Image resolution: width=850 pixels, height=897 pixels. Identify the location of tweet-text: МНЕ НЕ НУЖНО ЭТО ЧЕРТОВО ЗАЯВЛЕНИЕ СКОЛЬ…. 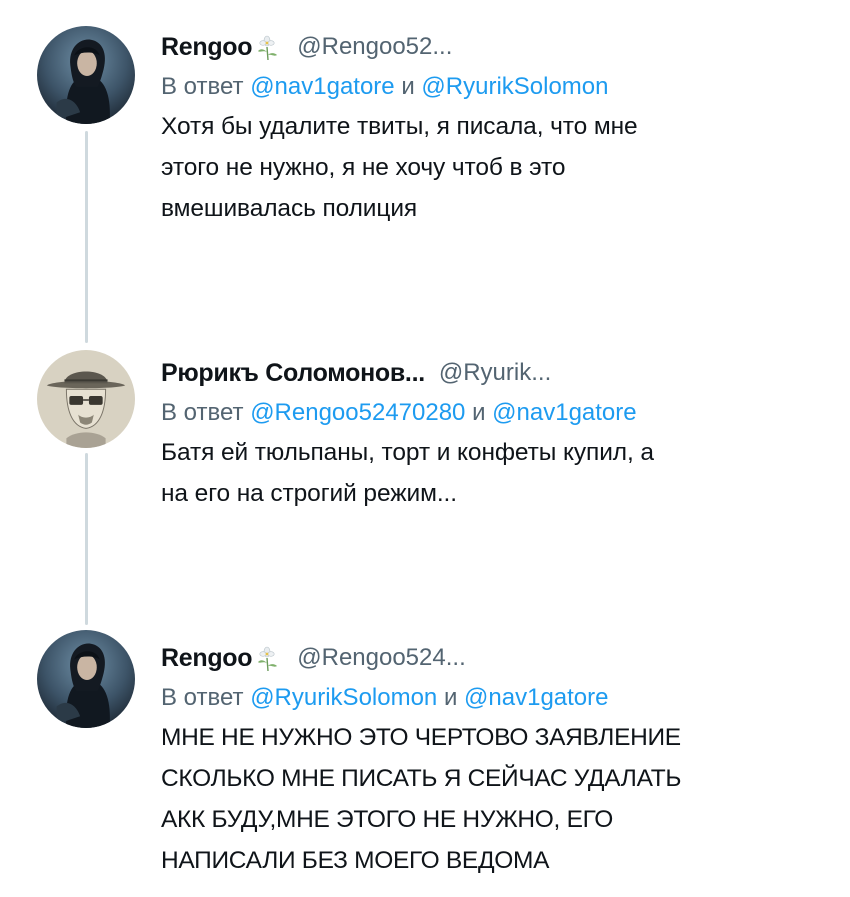
(485, 799).